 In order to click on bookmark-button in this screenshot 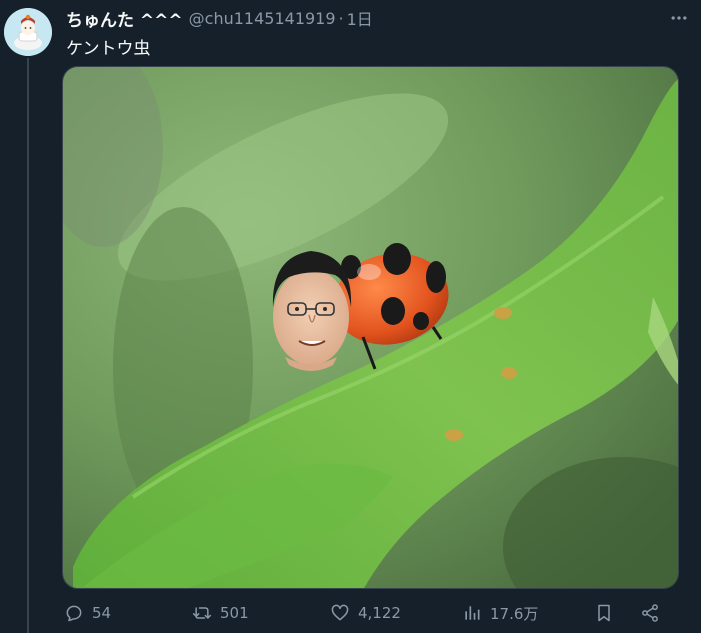, I will do `click(604, 613)`.